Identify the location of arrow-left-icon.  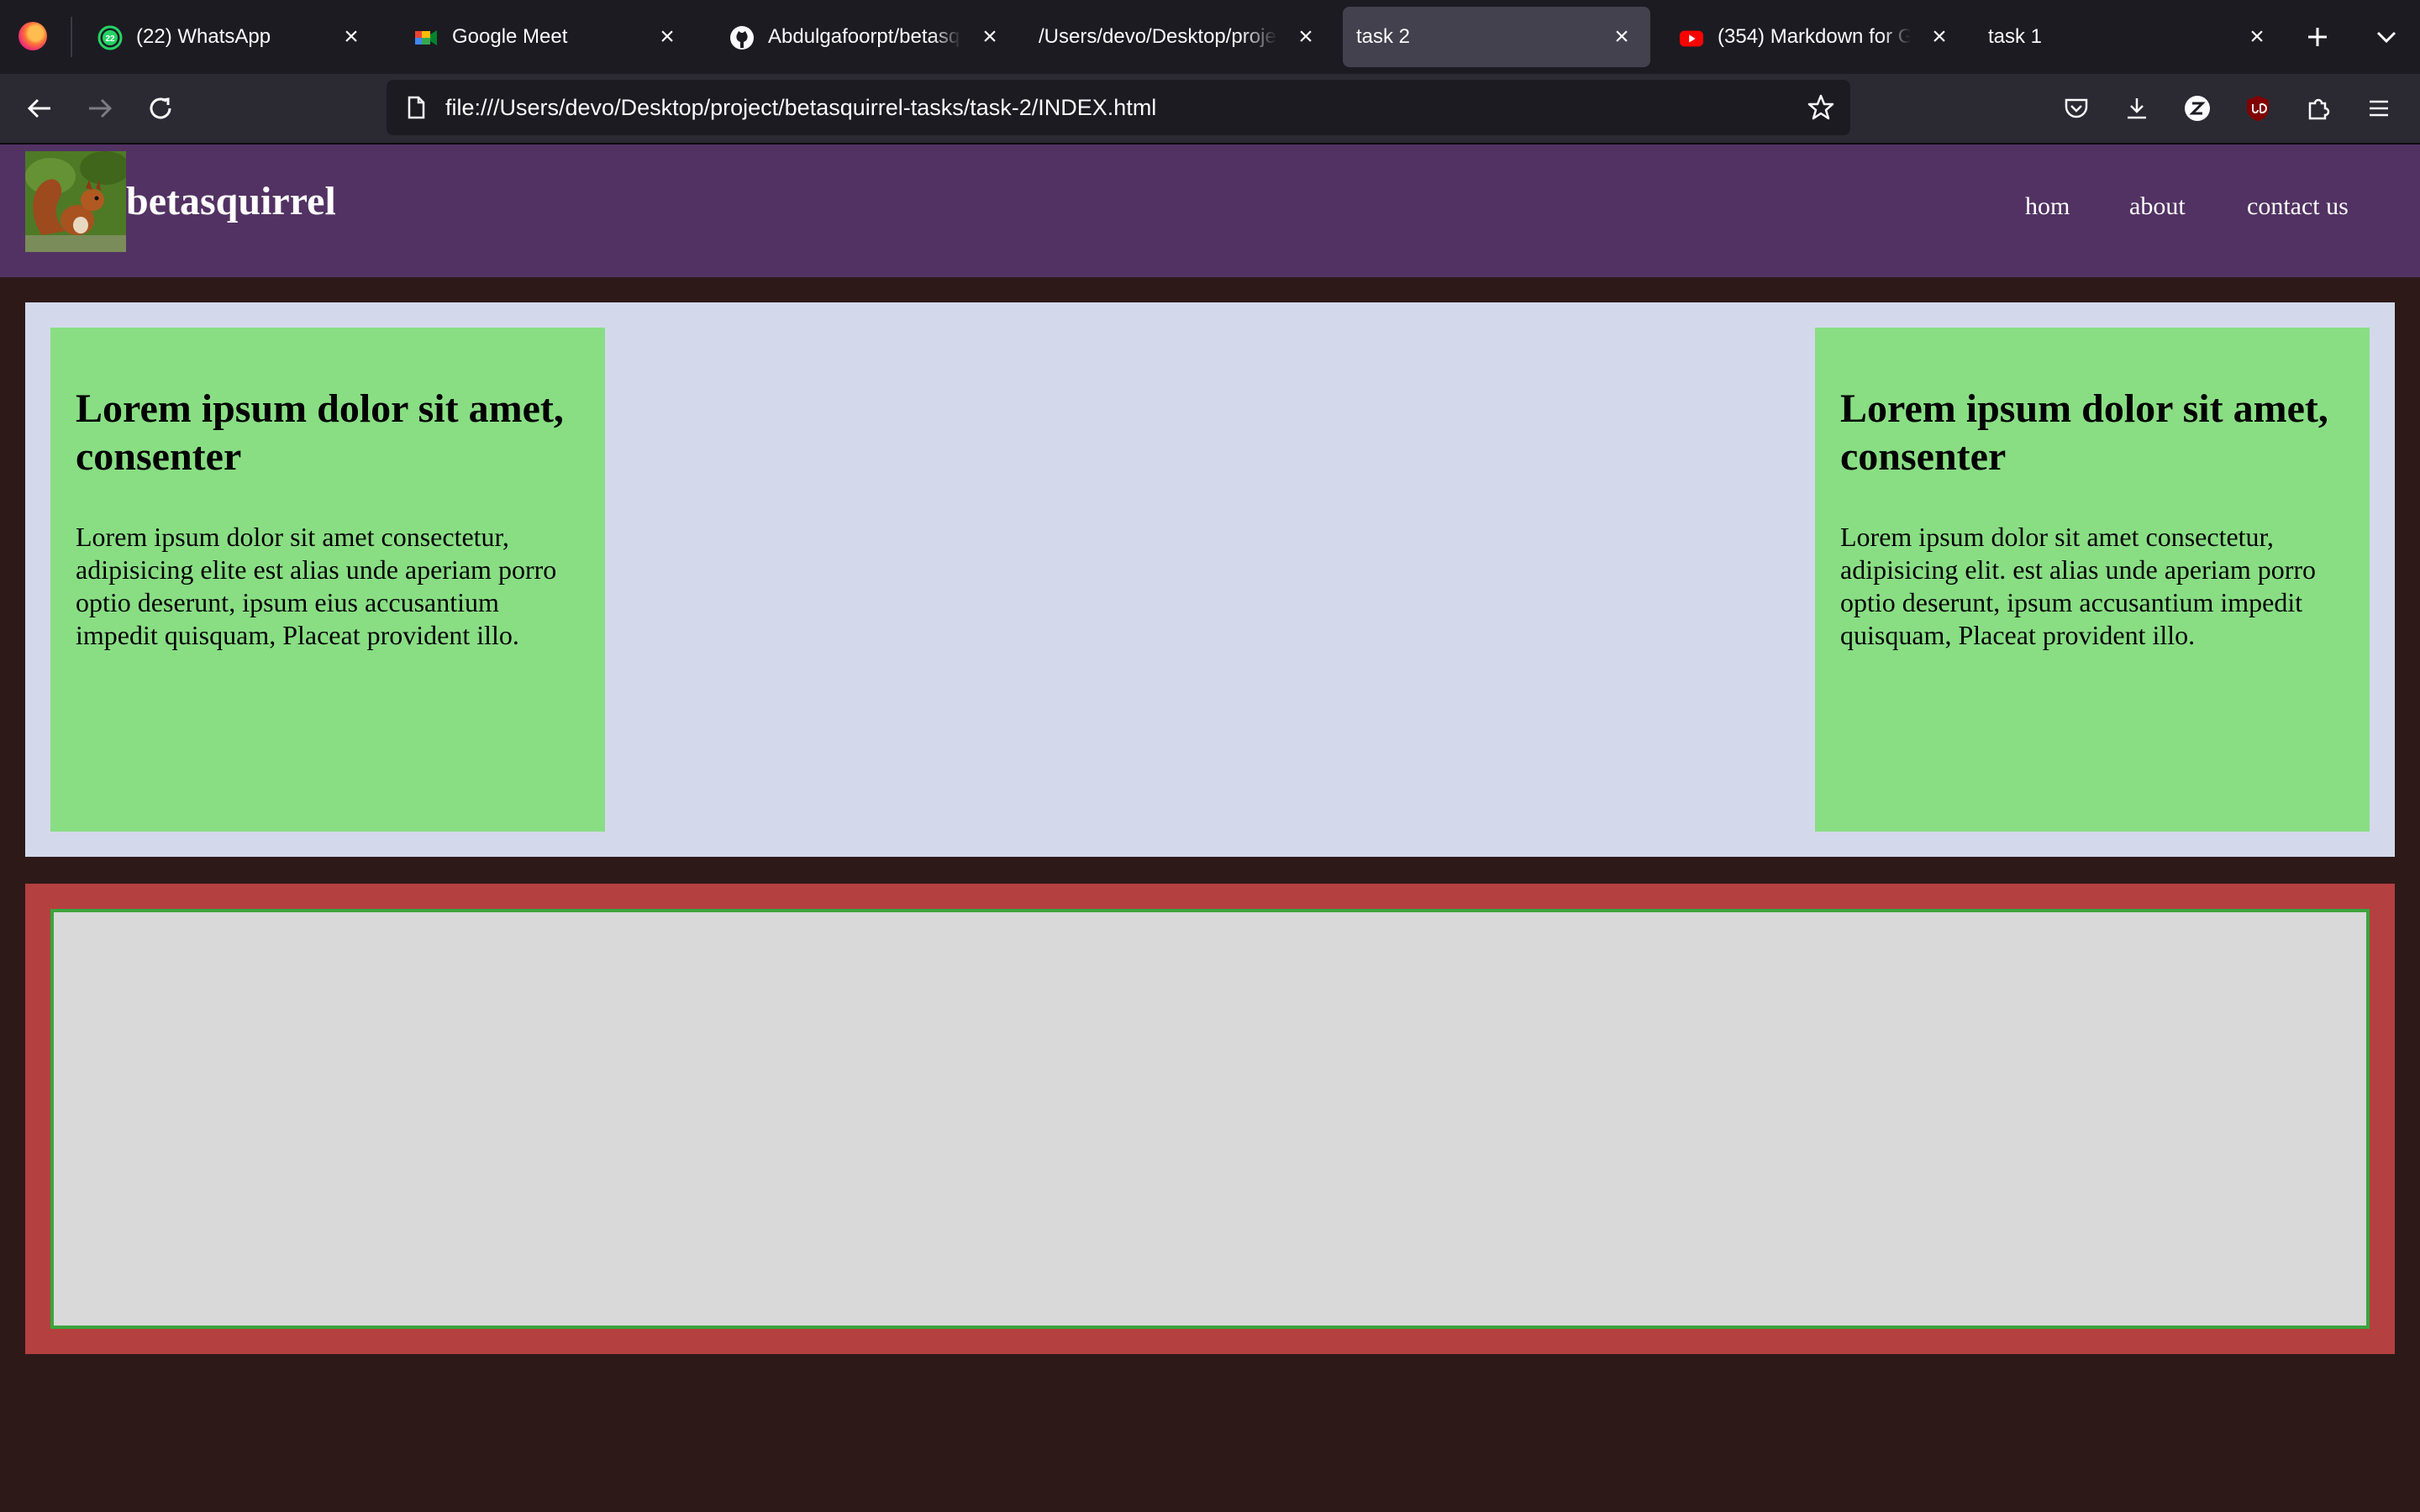
(38, 108).